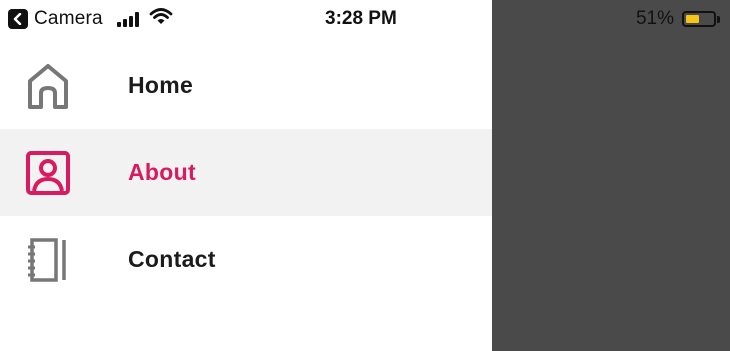 The width and height of the screenshot is (730, 351). I want to click on person-icon, so click(48, 173).